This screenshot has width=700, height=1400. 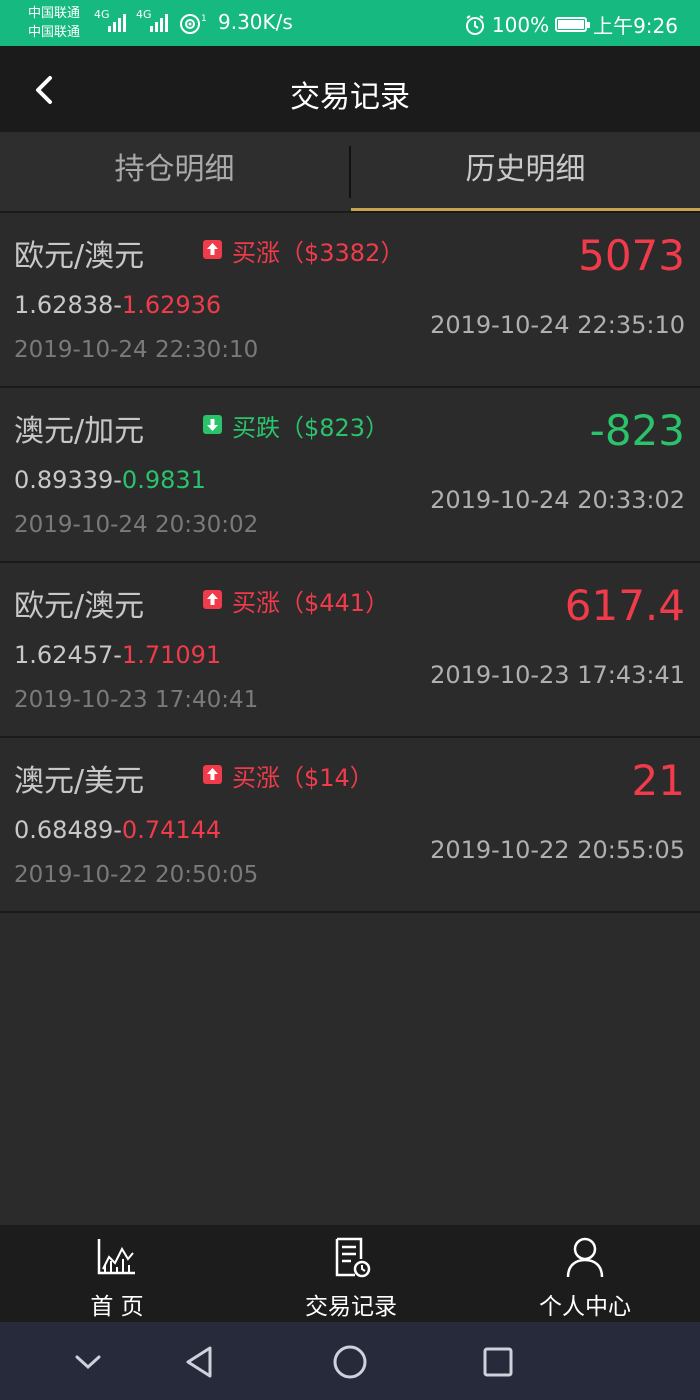 What do you see at coordinates (585, 1257) in the screenshot?
I see `user-icon` at bounding box center [585, 1257].